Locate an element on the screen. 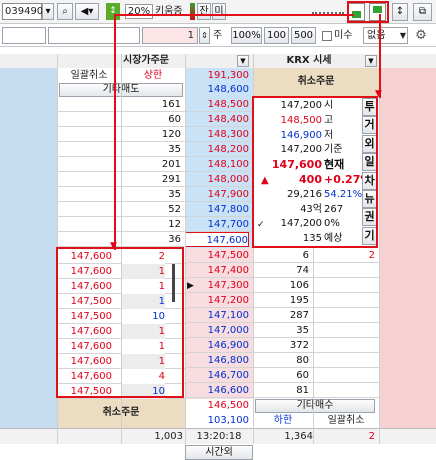  total-sell-qty: 1,003 is located at coordinates (168, 436).